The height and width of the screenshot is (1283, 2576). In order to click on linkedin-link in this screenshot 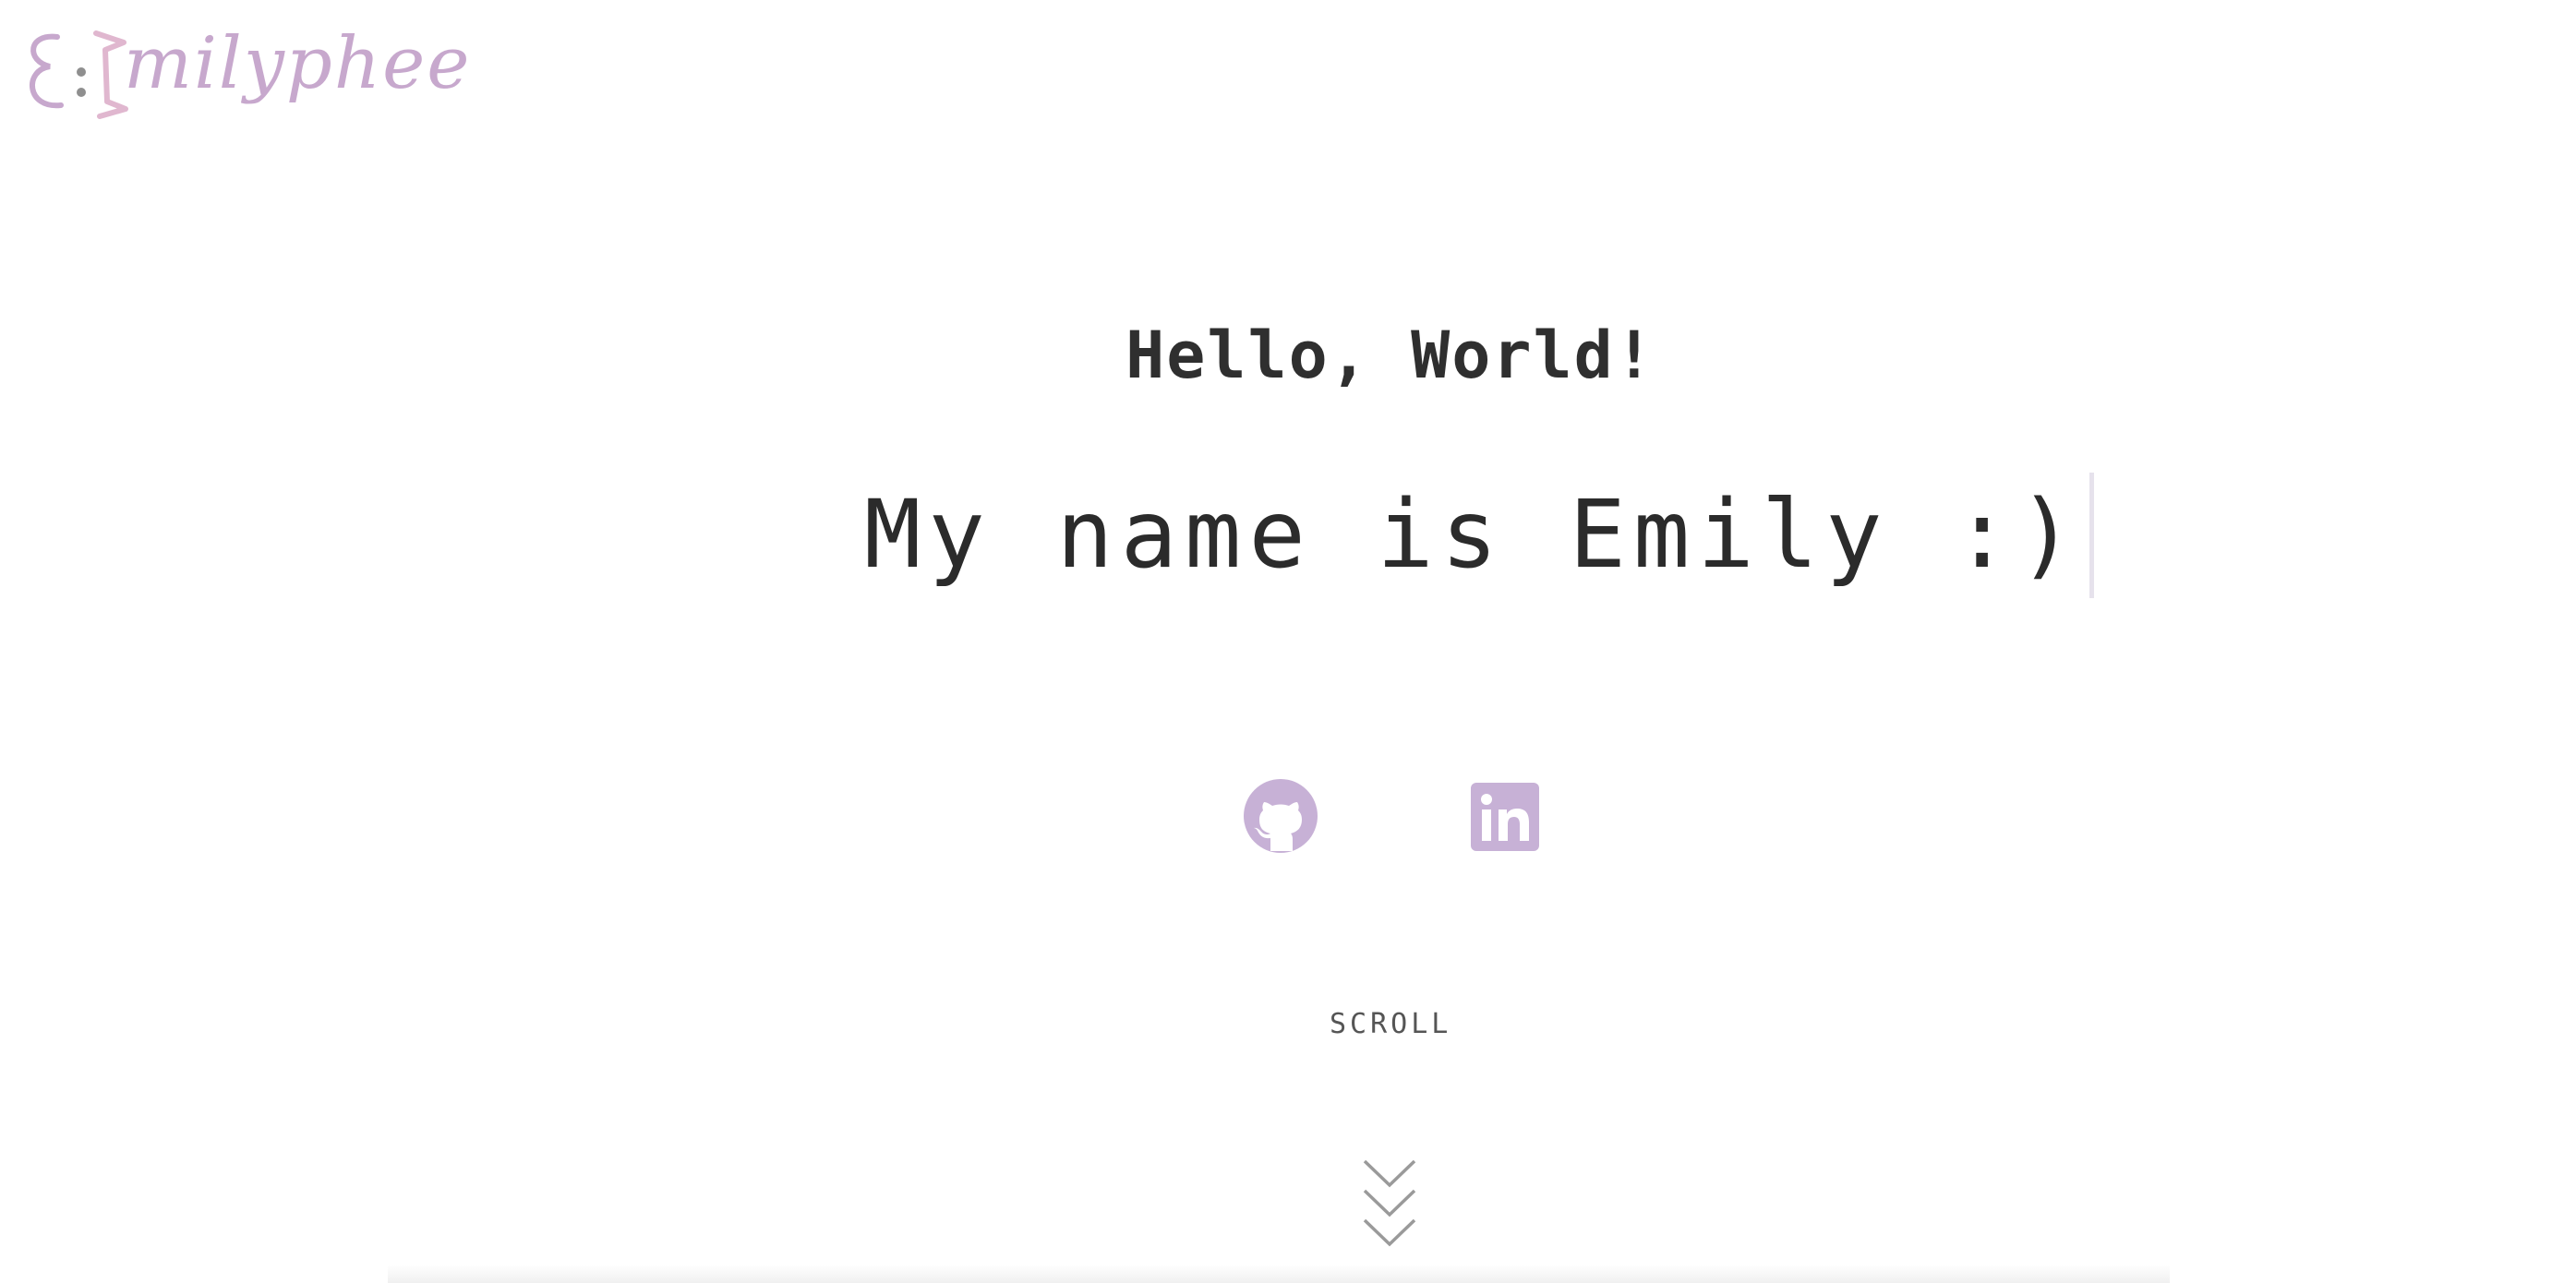, I will do `click(1505, 817)`.